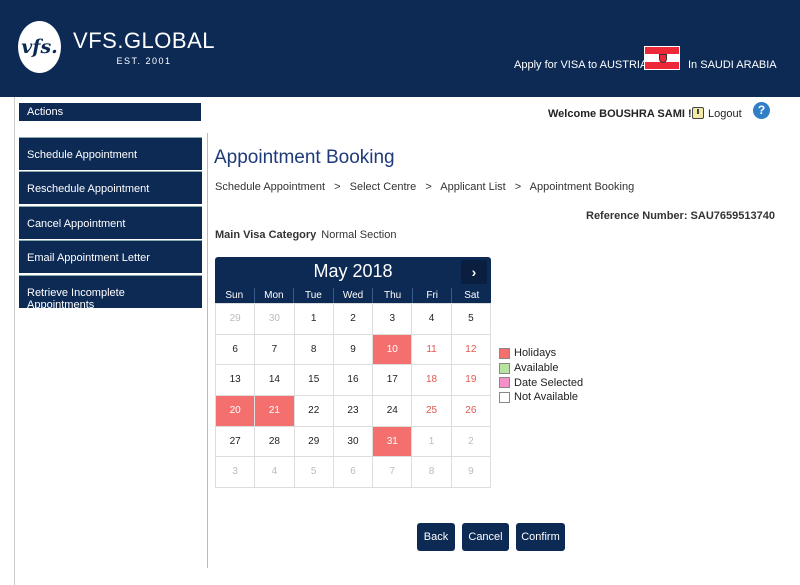 This screenshot has height=585, width=800. What do you see at coordinates (541, 382) in the screenshot?
I see `legend-item: Date Selected` at bounding box center [541, 382].